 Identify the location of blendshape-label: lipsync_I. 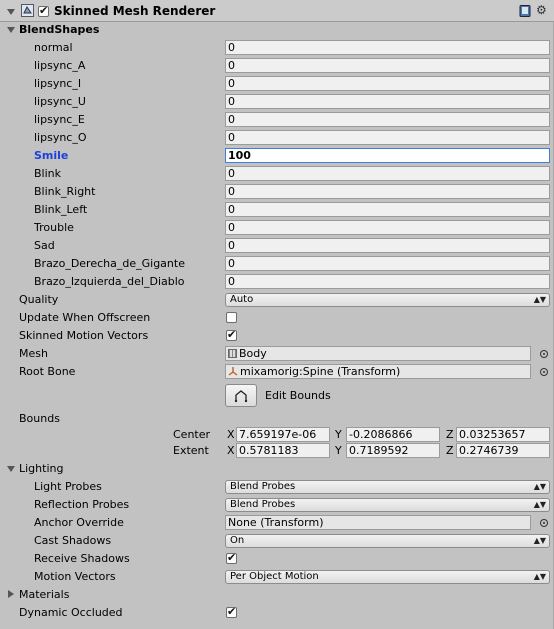
(58, 83).